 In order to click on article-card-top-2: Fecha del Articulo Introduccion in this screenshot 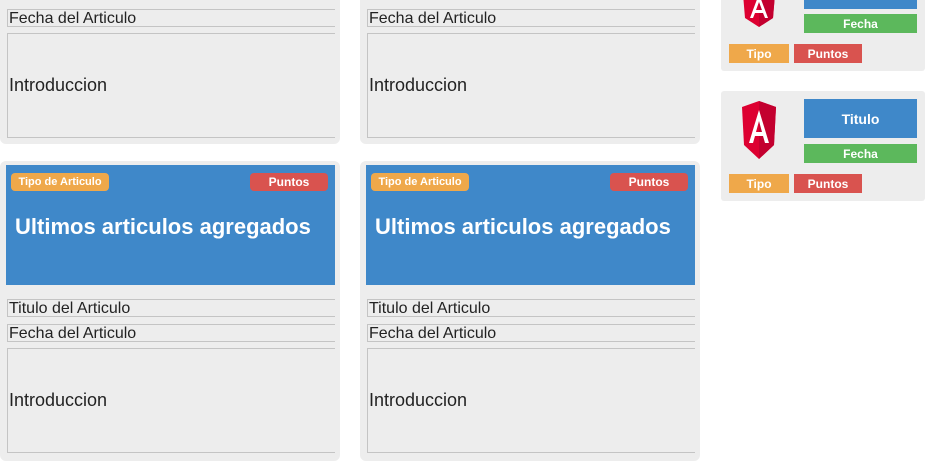, I will do `click(530, 72)`.